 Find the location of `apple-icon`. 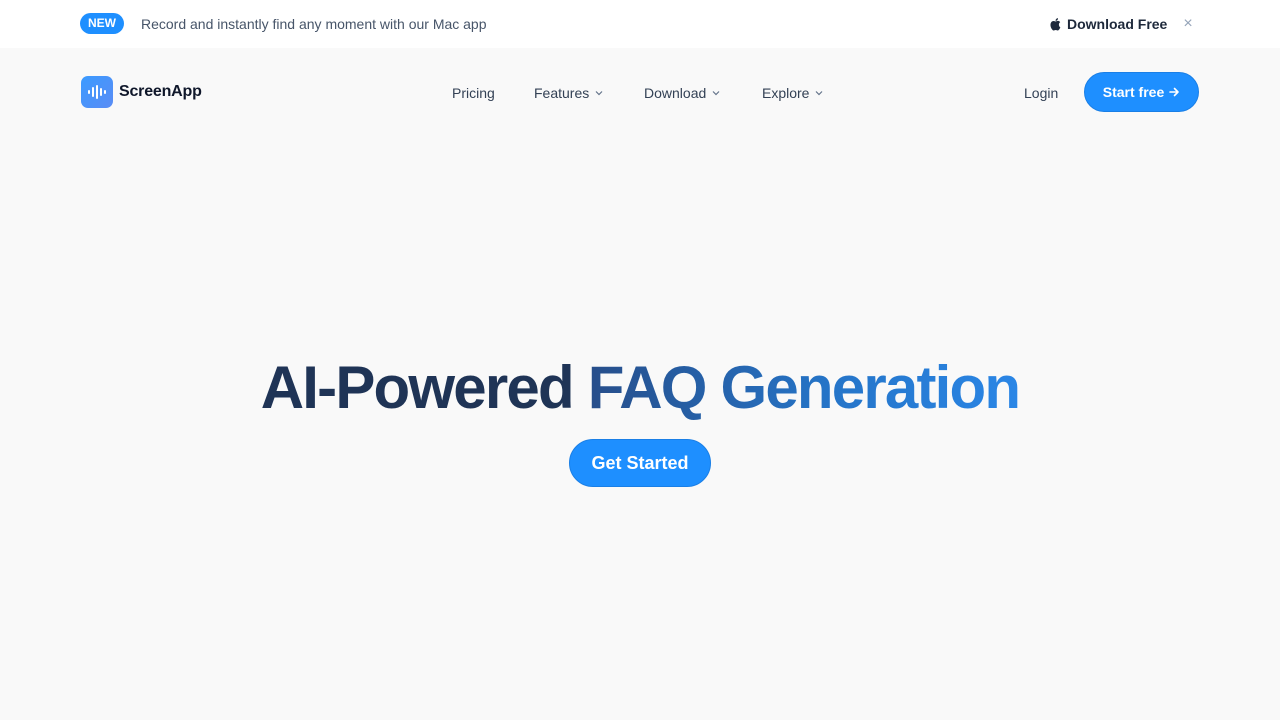

apple-icon is located at coordinates (1055, 24).